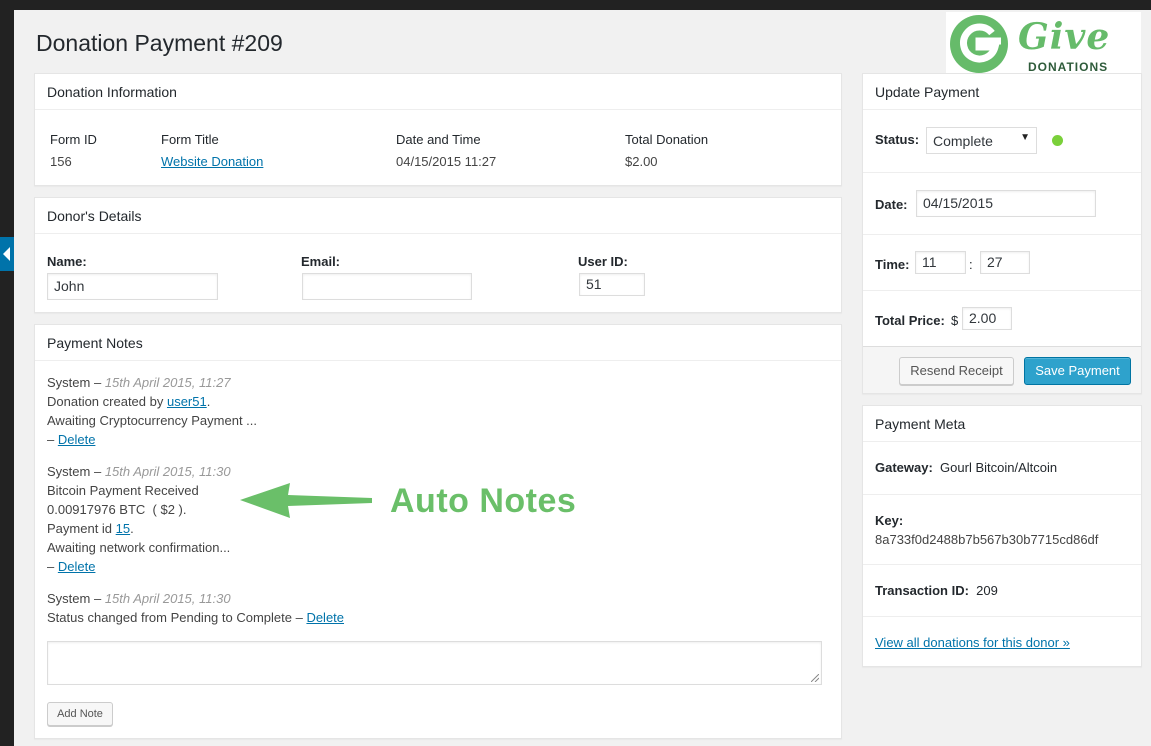 This screenshot has height=746, width=1151. I want to click on price-row: Total Price: $ 2.00, so click(1002, 318).